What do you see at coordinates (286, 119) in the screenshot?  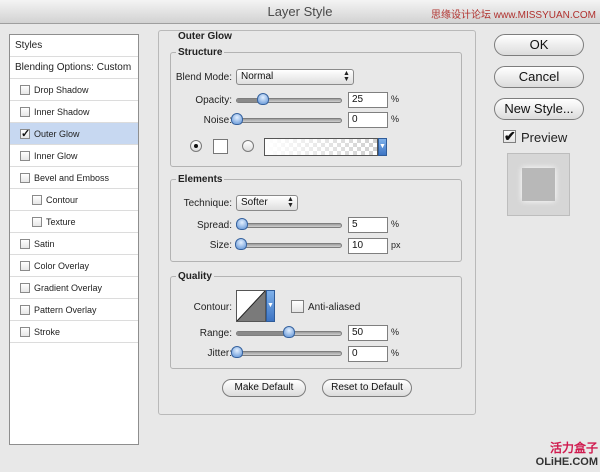 I see `noise-slider` at bounding box center [286, 119].